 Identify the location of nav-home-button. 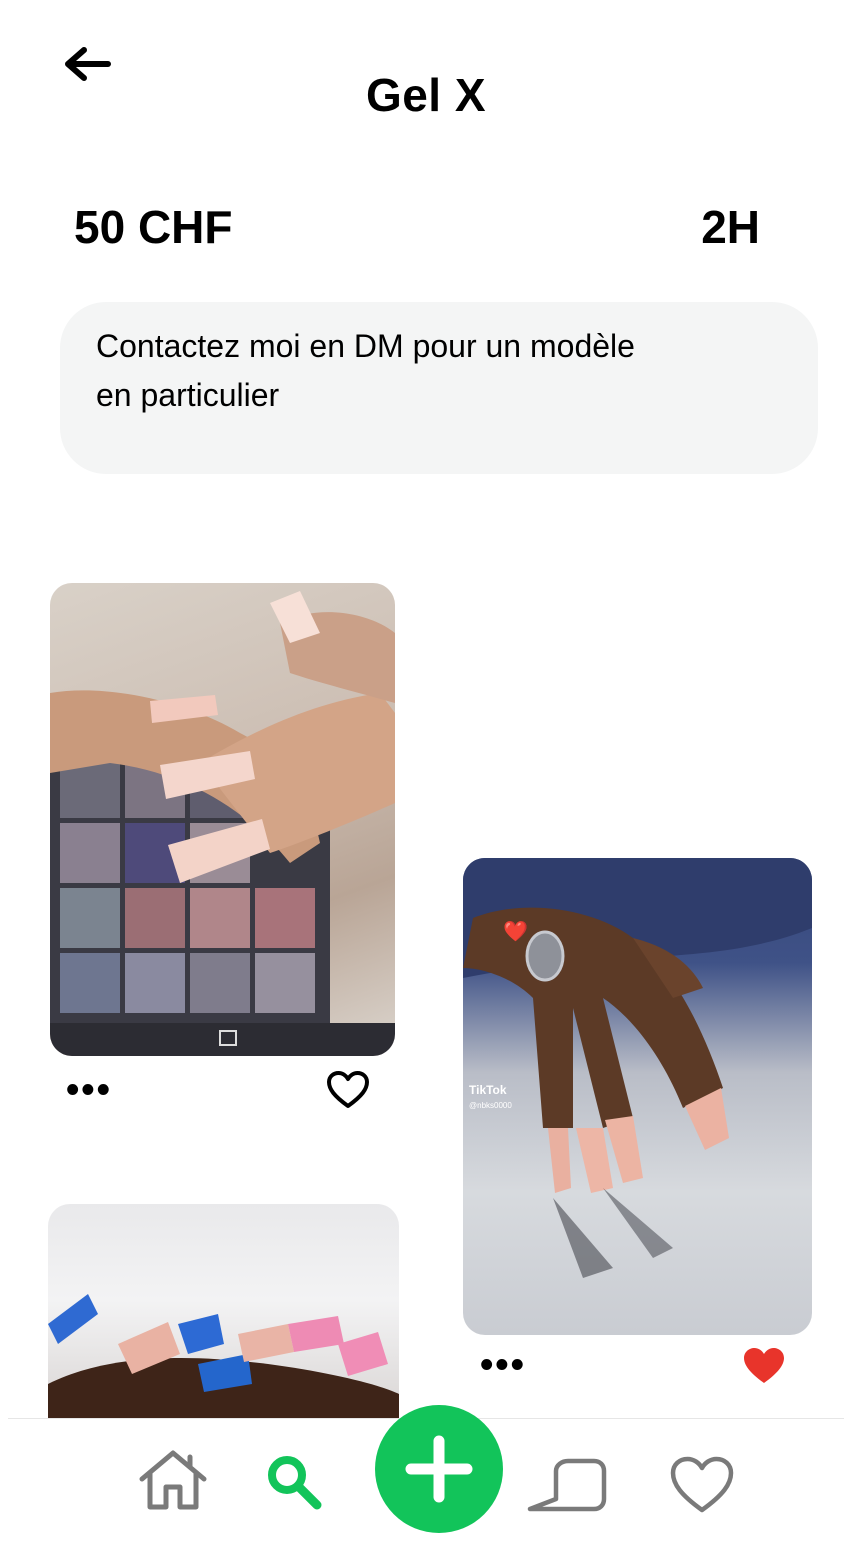
(173, 1482).